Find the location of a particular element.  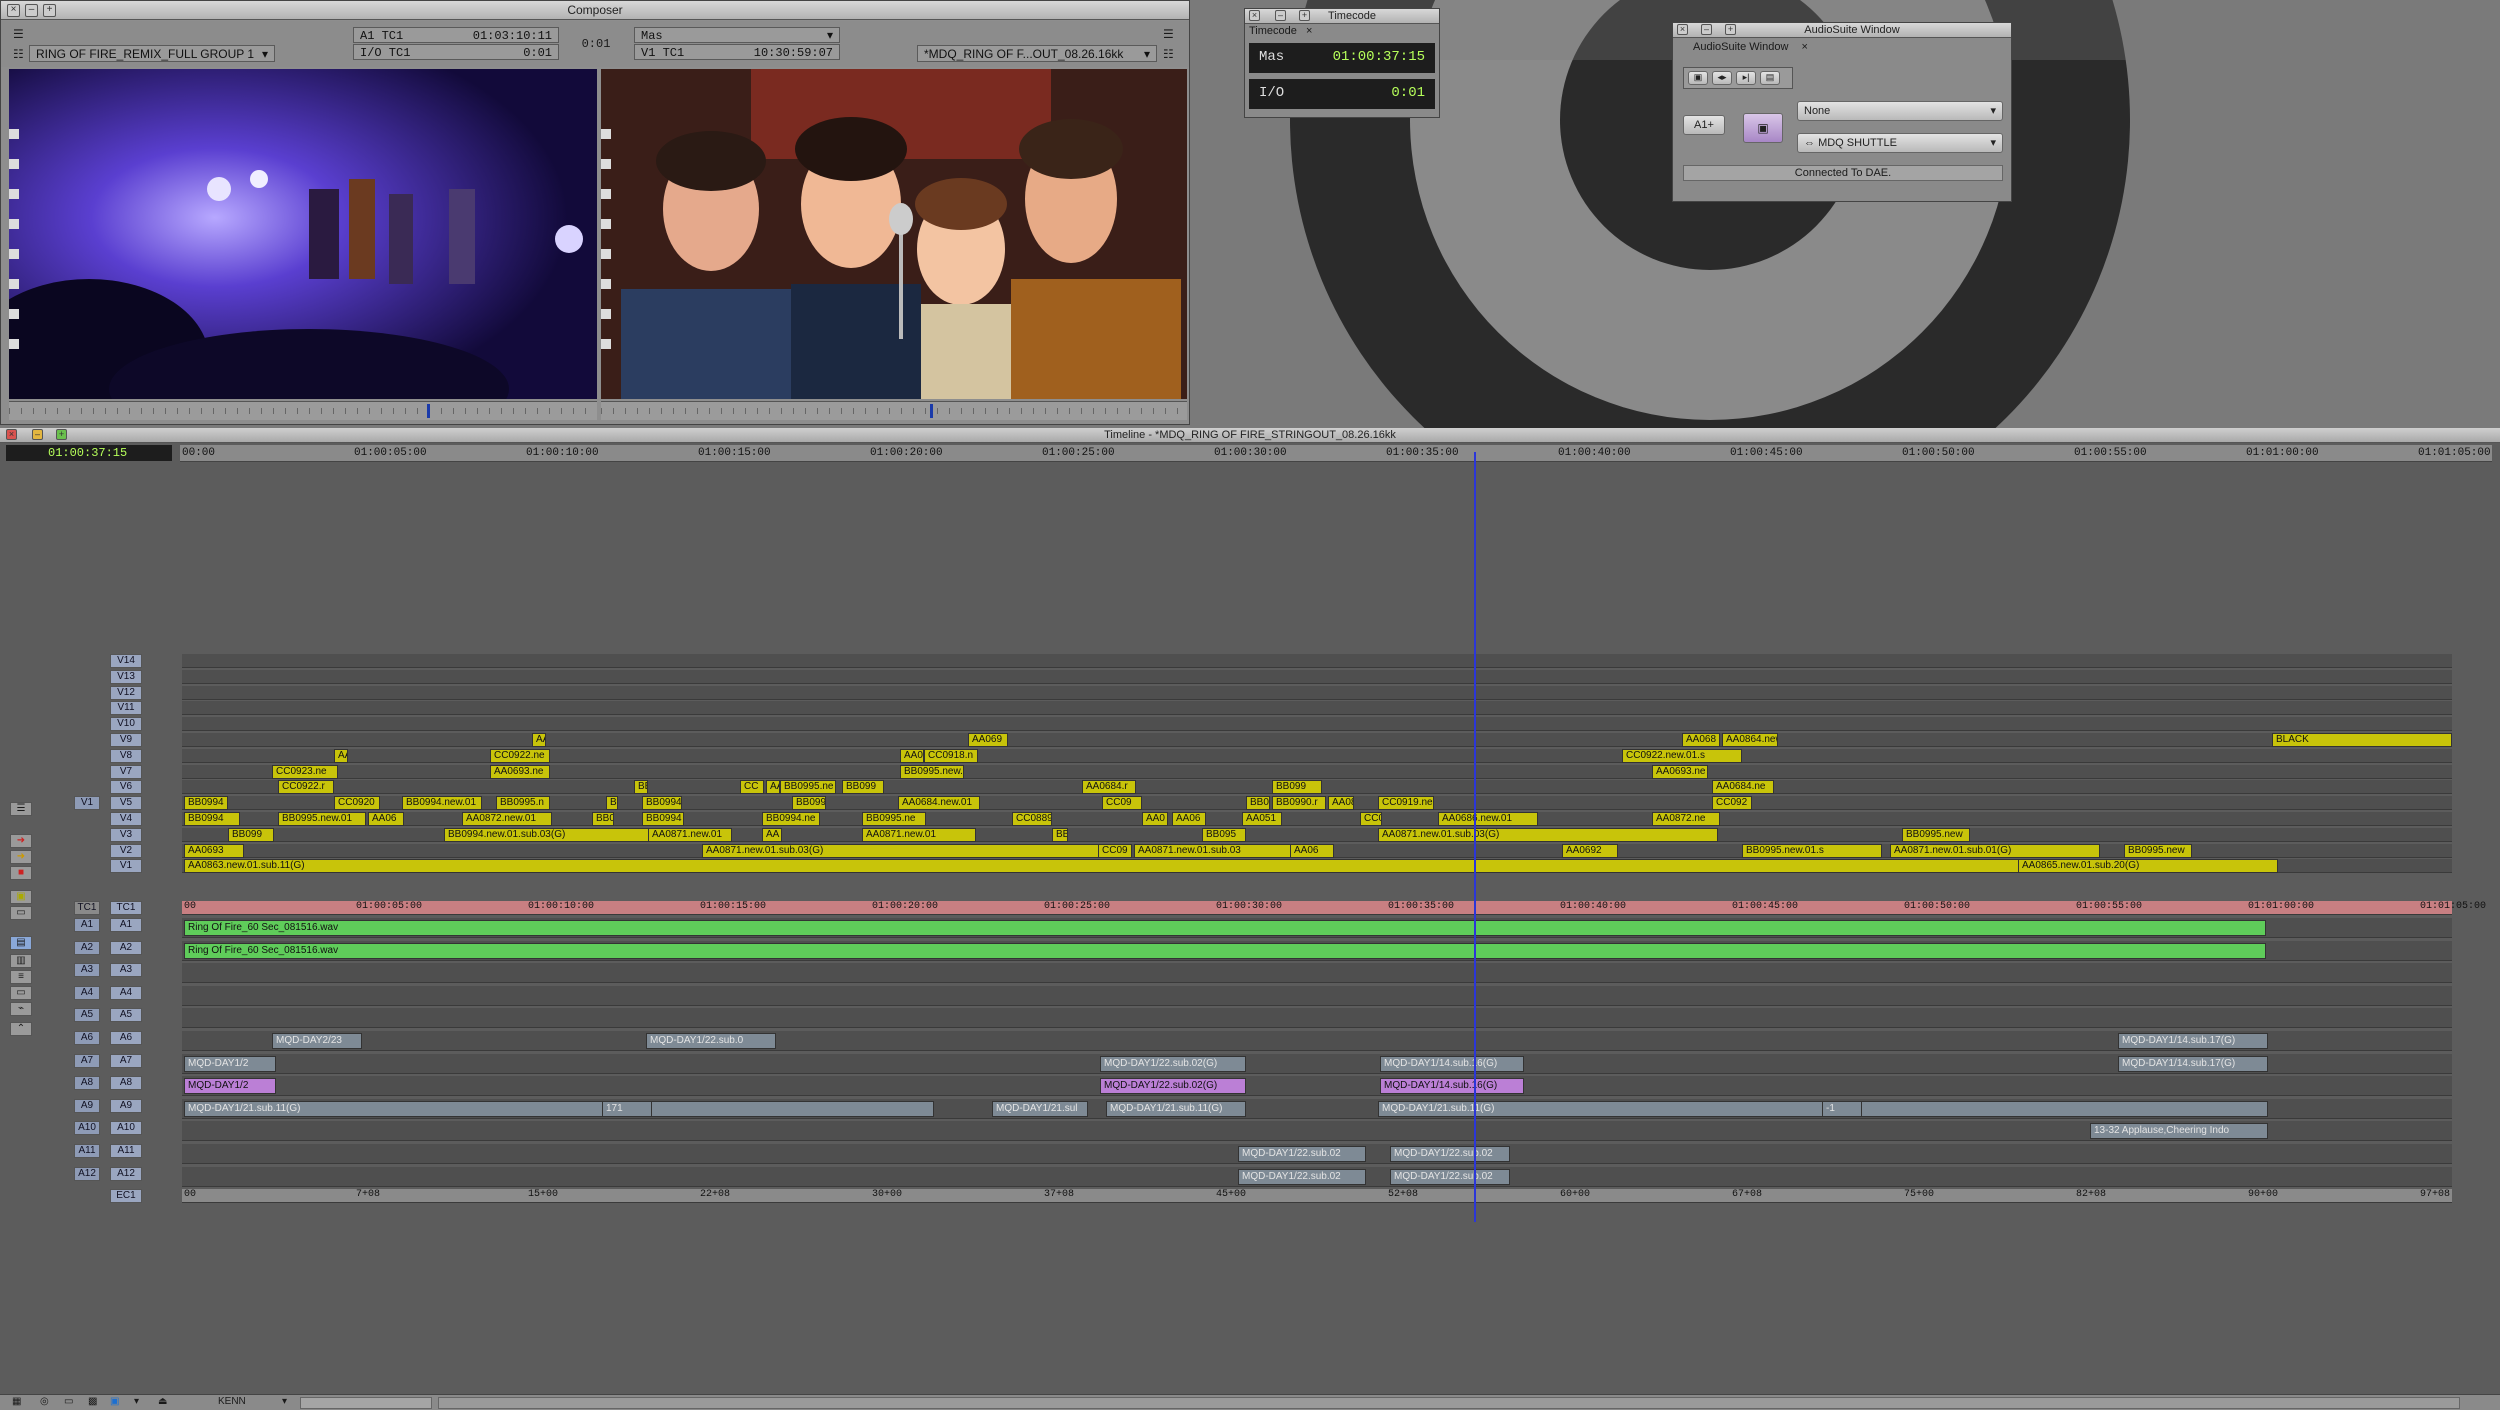

video-clip: CC092 is located at coordinates (1732, 803).